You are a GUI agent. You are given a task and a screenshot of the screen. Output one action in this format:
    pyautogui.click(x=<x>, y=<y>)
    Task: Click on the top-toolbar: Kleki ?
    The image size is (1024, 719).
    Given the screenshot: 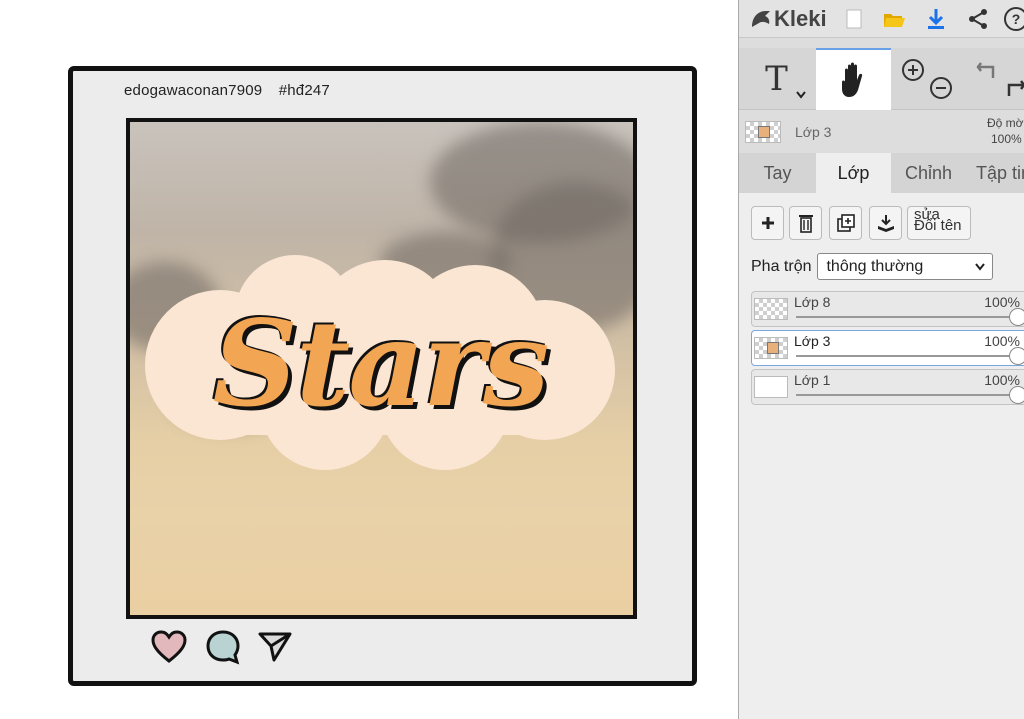 What is the action you would take?
    pyautogui.click(x=881, y=19)
    